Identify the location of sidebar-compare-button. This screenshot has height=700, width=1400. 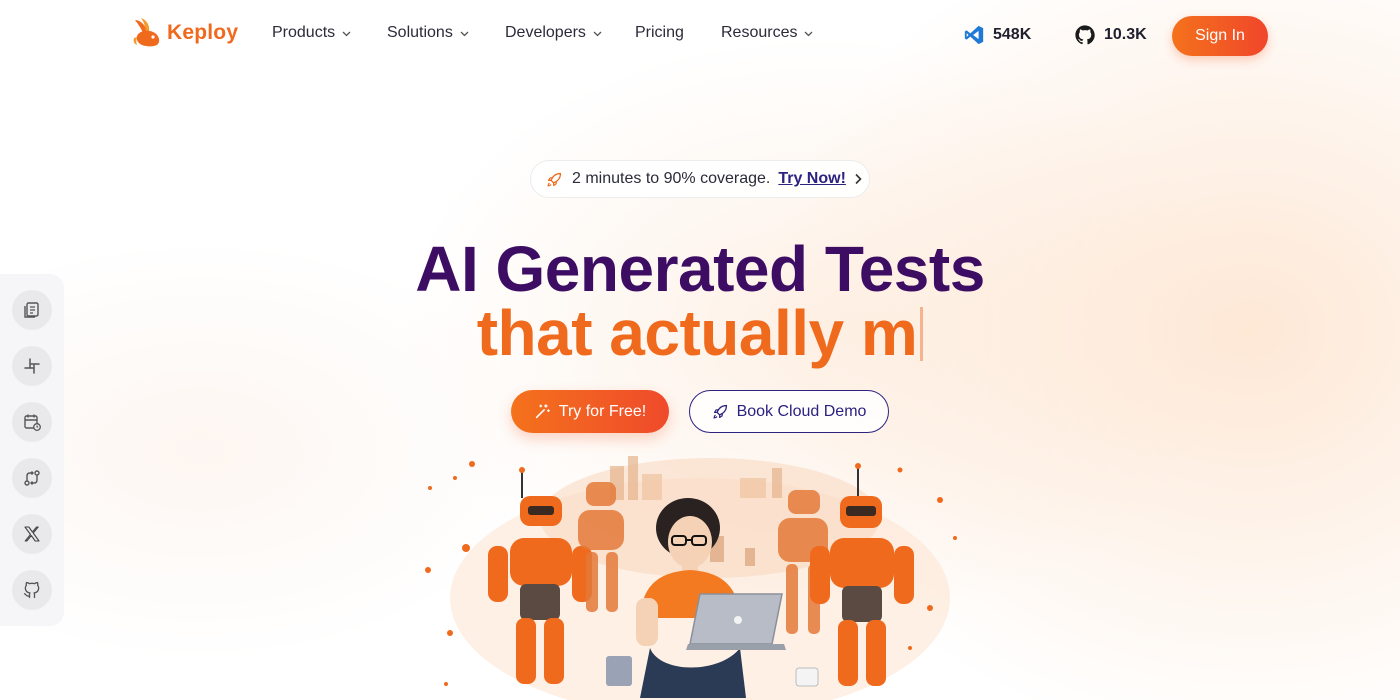
(32, 478).